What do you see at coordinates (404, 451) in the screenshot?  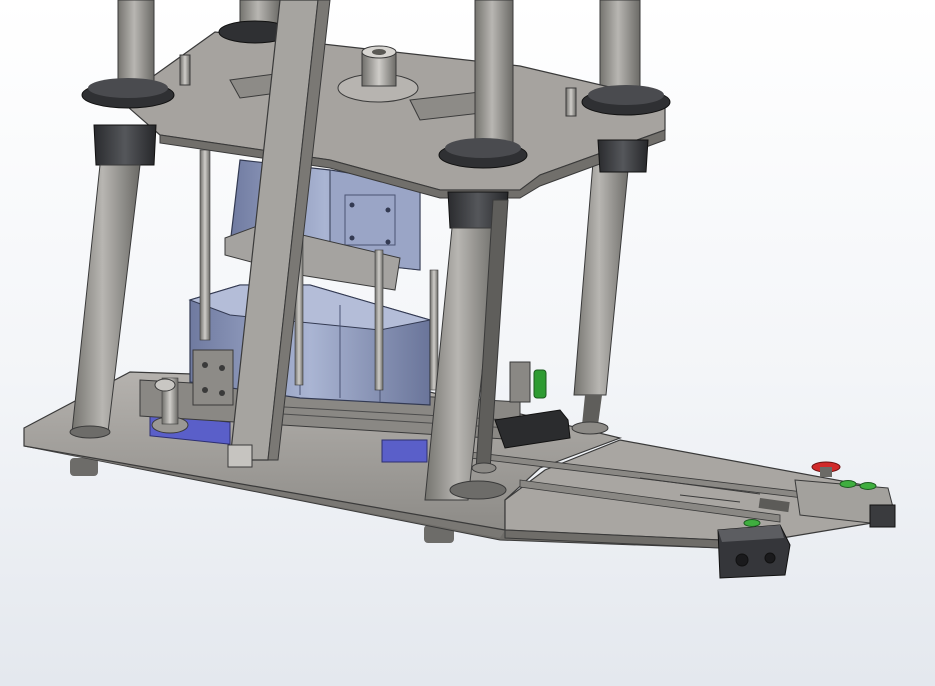 I see `blue-slider-right` at bounding box center [404, 451].